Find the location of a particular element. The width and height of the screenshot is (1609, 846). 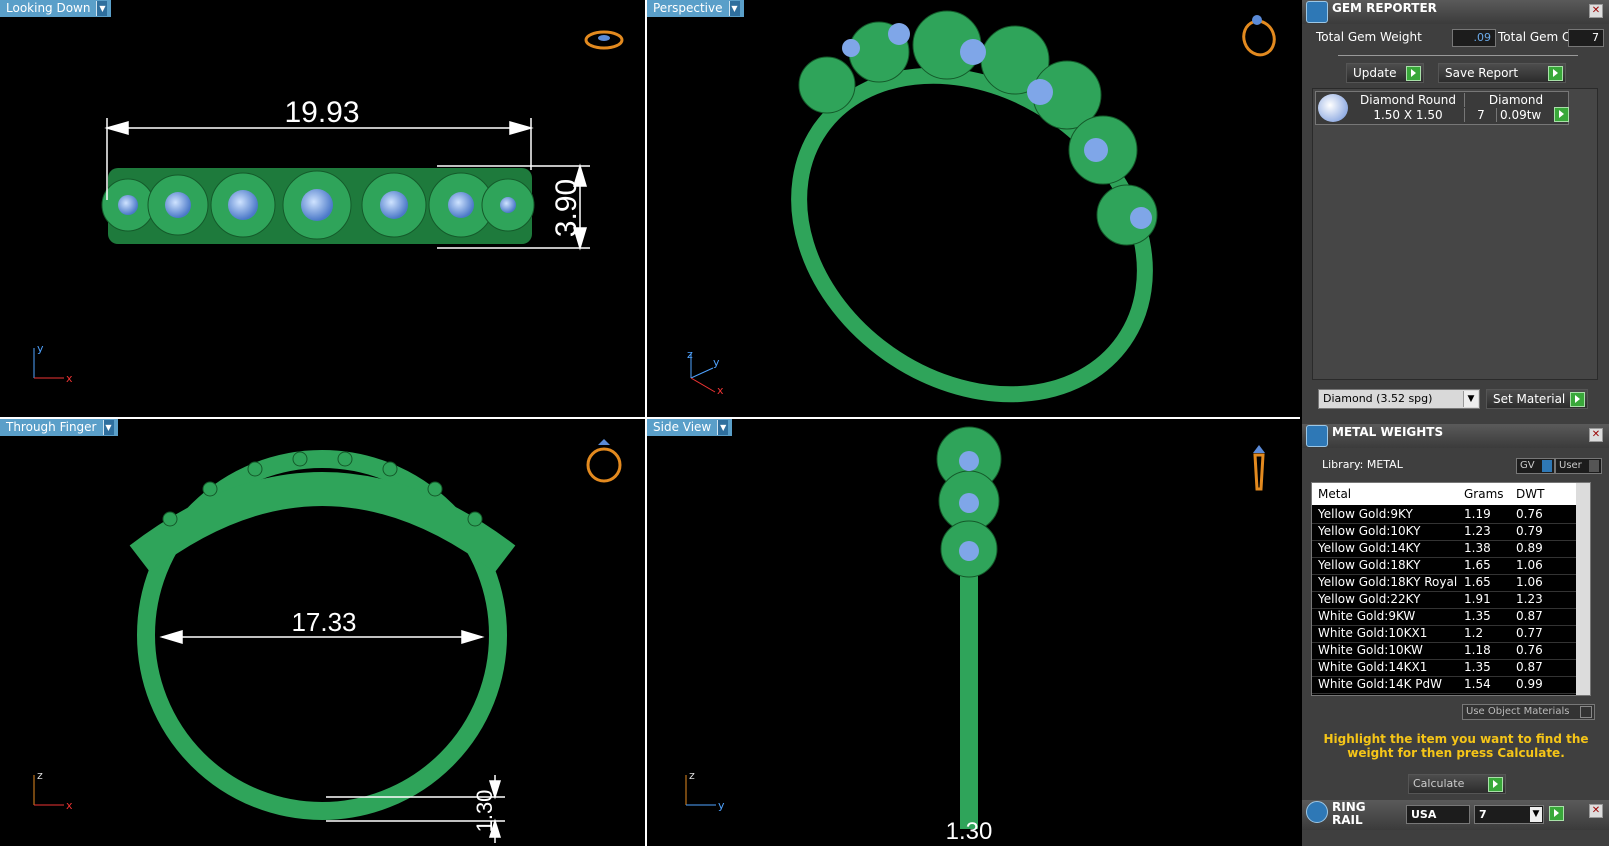

axis-gizmo-icon: z x is located at coordinates (53, 790).